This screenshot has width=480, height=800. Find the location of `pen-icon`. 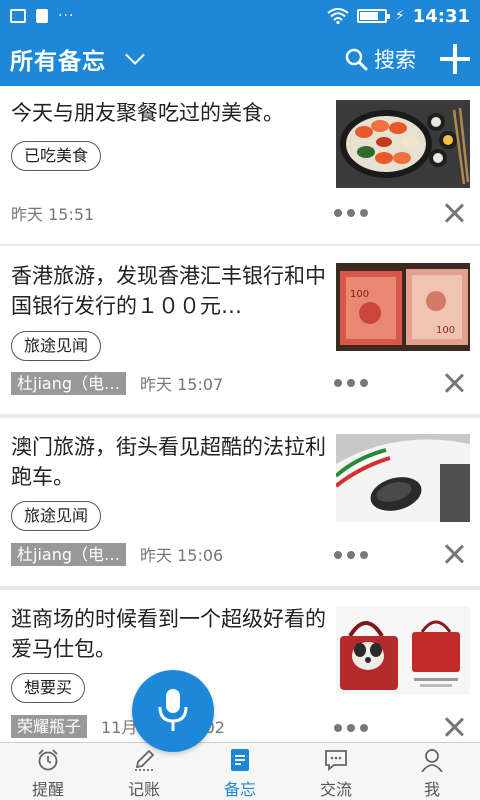

pen-icon is located at coordinates (145, 760).